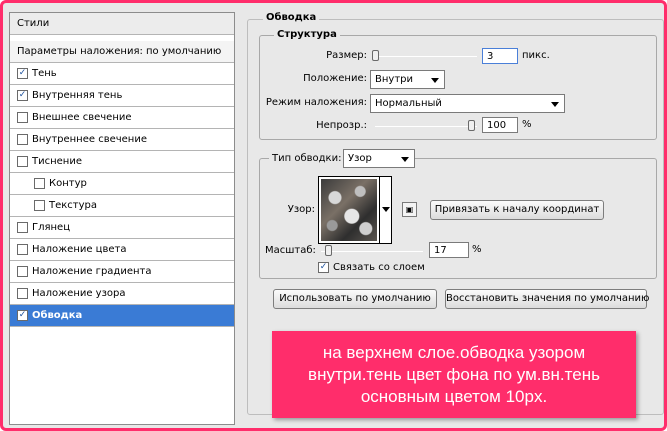 This screenshot has height=431, width=667. I want to click on blend-mode-select: Нормальный, so click(467, 103).